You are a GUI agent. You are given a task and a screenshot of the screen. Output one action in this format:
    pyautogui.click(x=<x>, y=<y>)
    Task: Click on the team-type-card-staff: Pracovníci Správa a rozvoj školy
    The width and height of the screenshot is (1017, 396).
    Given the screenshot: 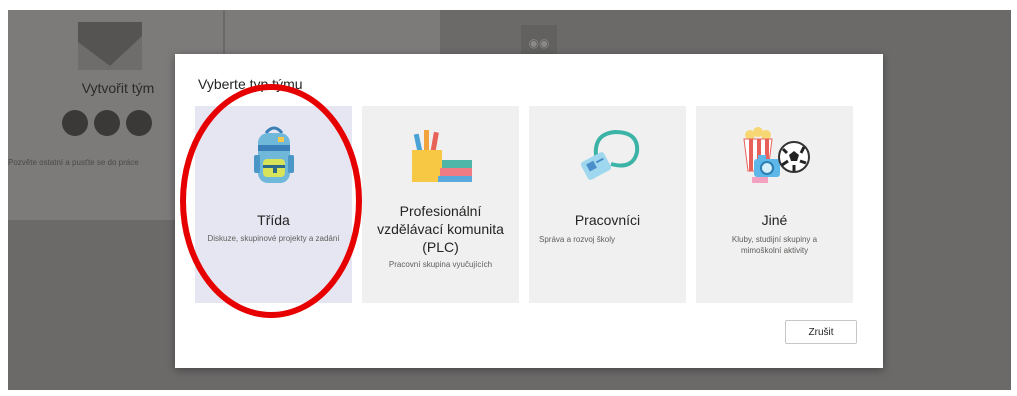 What is the action you would take?
    pyautogui.click(x=607, y=204)
    